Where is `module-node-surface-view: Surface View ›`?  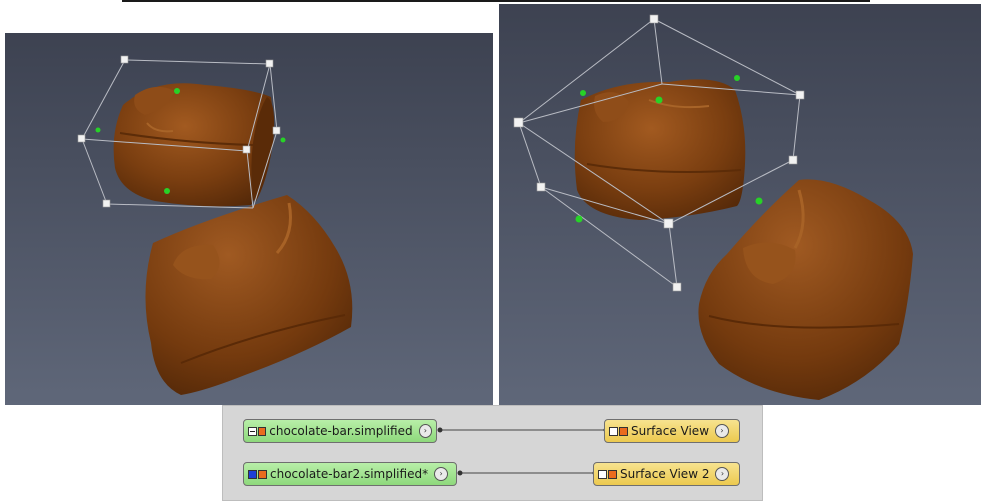
module-node-surface-view: Surface View › is located at coordinates (672, 431).